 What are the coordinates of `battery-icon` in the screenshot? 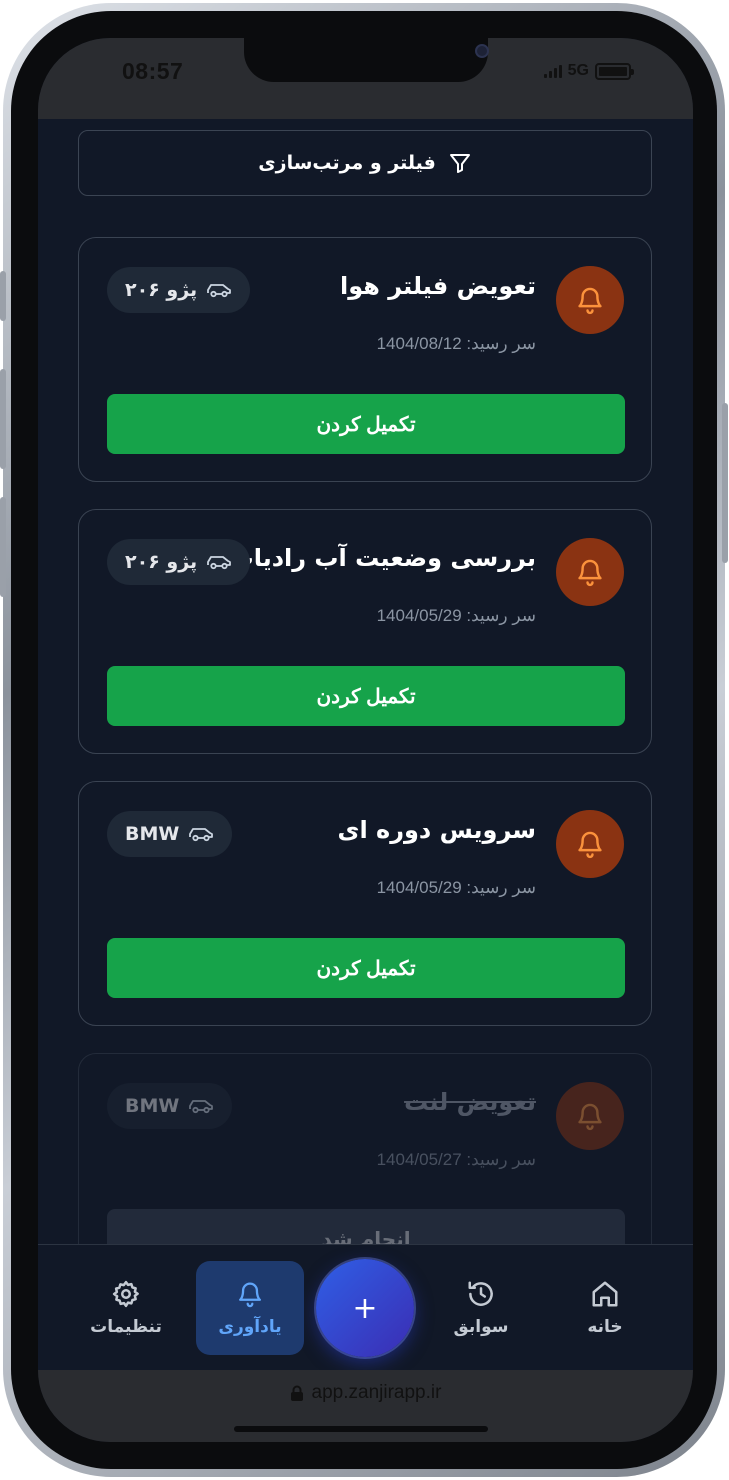 It's located at (614, 71).